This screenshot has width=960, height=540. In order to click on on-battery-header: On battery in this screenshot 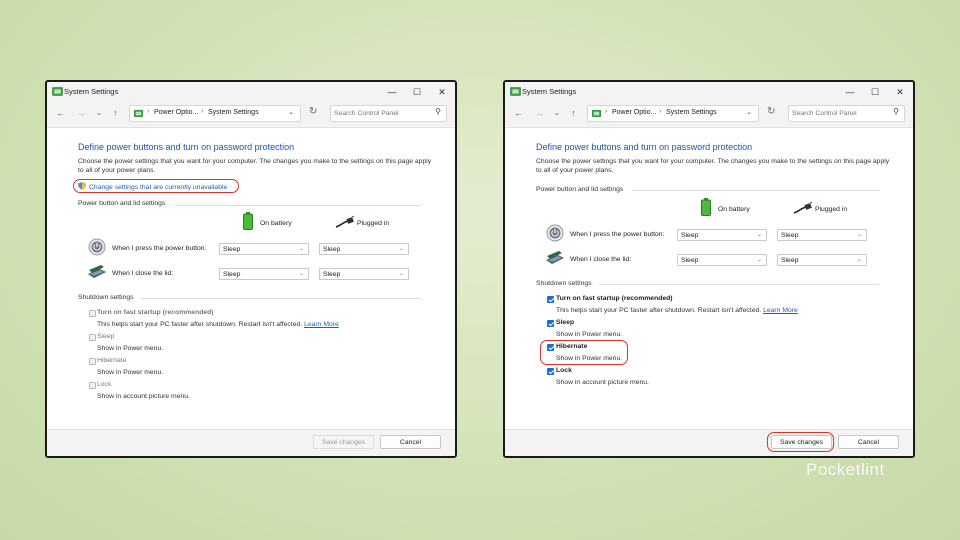, I will do `click(276, 223)`.